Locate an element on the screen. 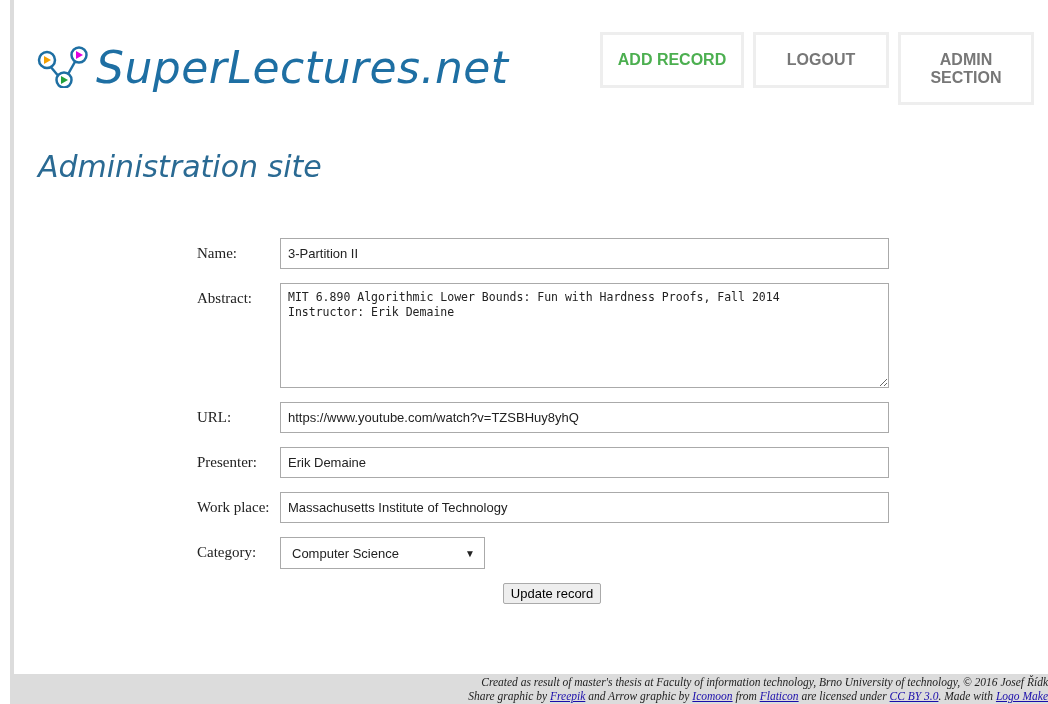 Image resolution: width=1048 pixels, height=704 pixels. text-input-field: Erik Demaine is located at coordinates (584, 462).